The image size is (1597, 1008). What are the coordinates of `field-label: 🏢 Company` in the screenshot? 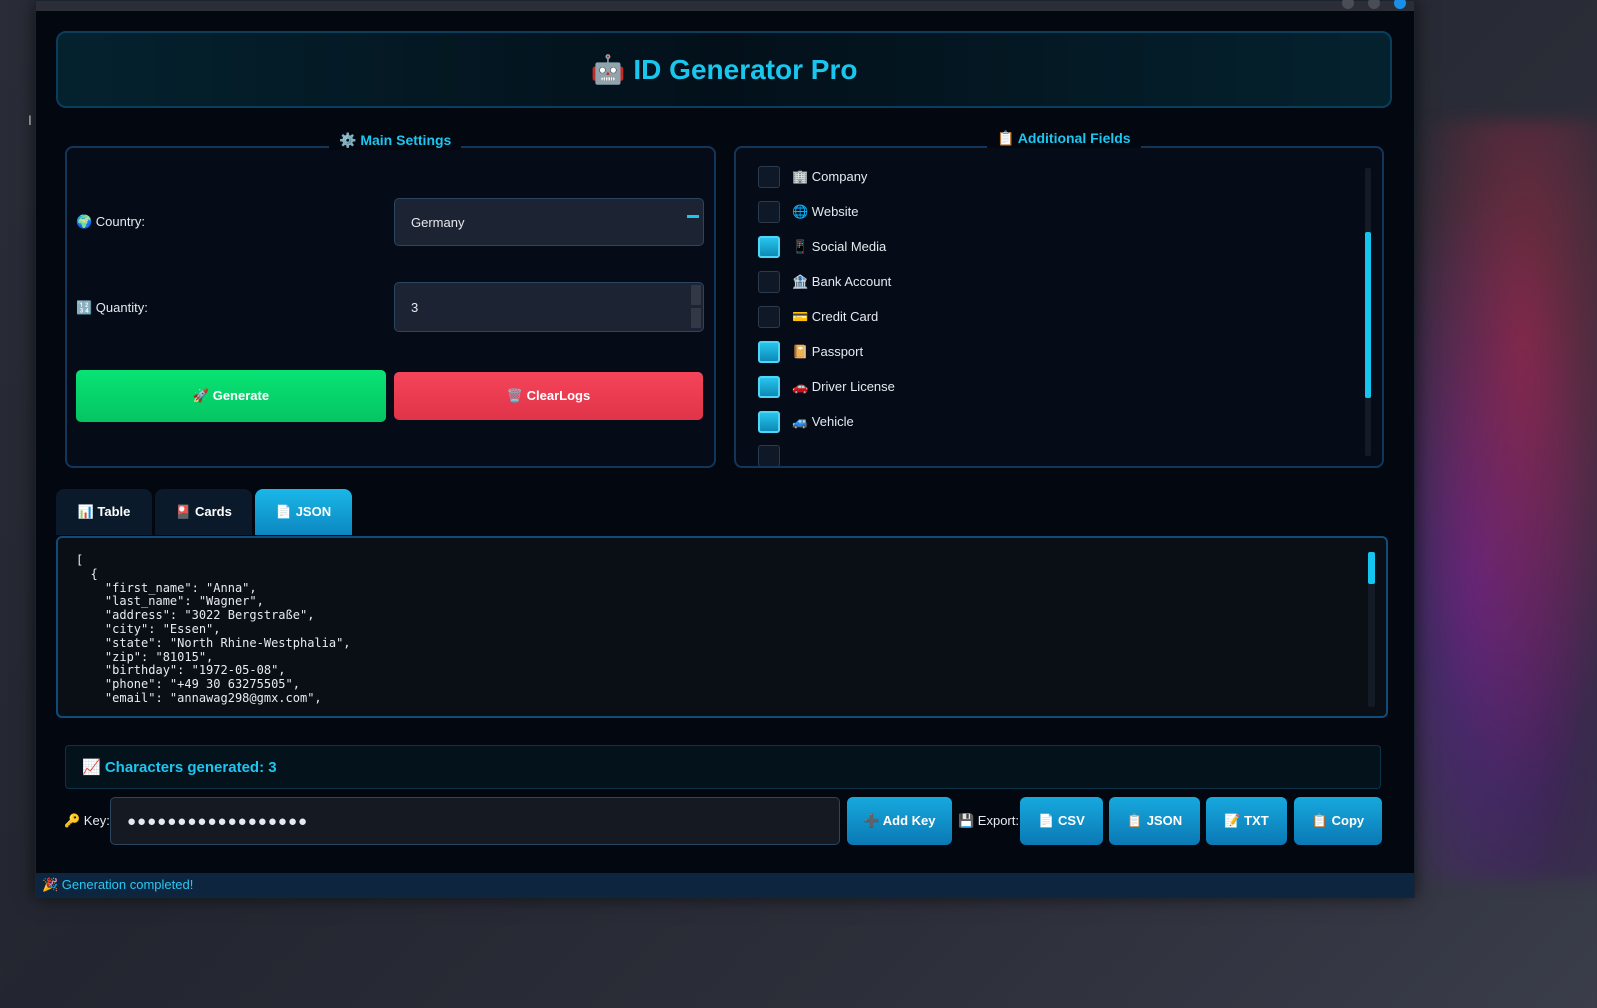 It's located at (830, 176).